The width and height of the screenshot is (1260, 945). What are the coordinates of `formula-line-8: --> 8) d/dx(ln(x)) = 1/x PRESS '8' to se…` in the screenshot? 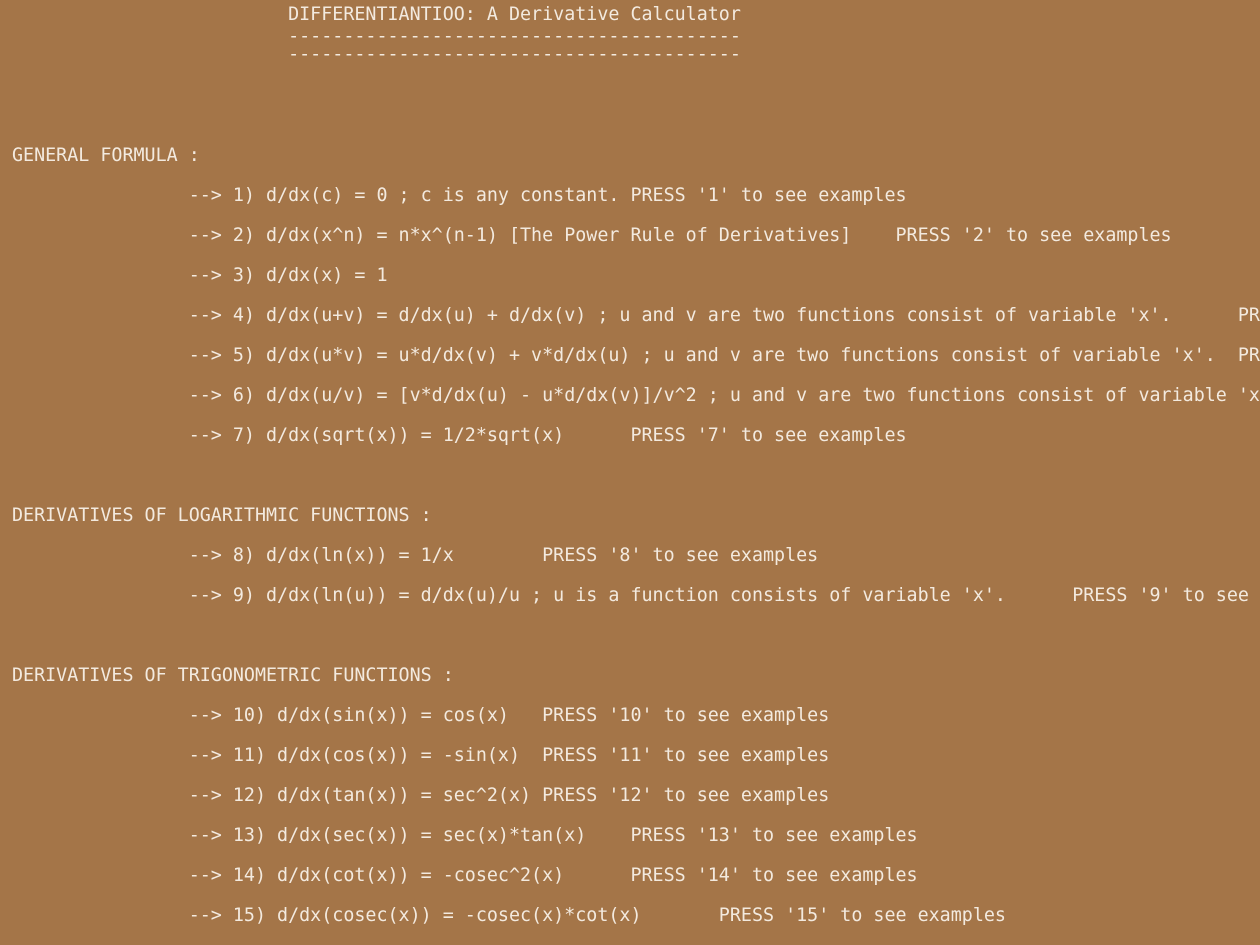 It's located at (415, 555).